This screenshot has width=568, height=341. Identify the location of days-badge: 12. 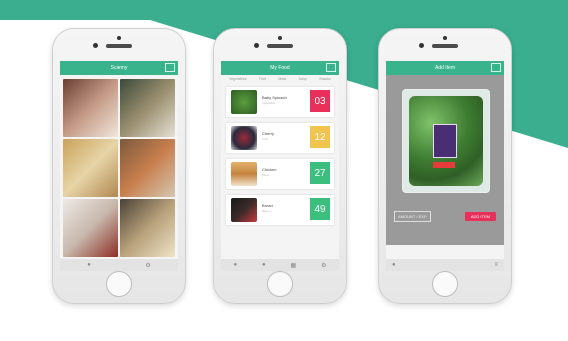
(320, 137).